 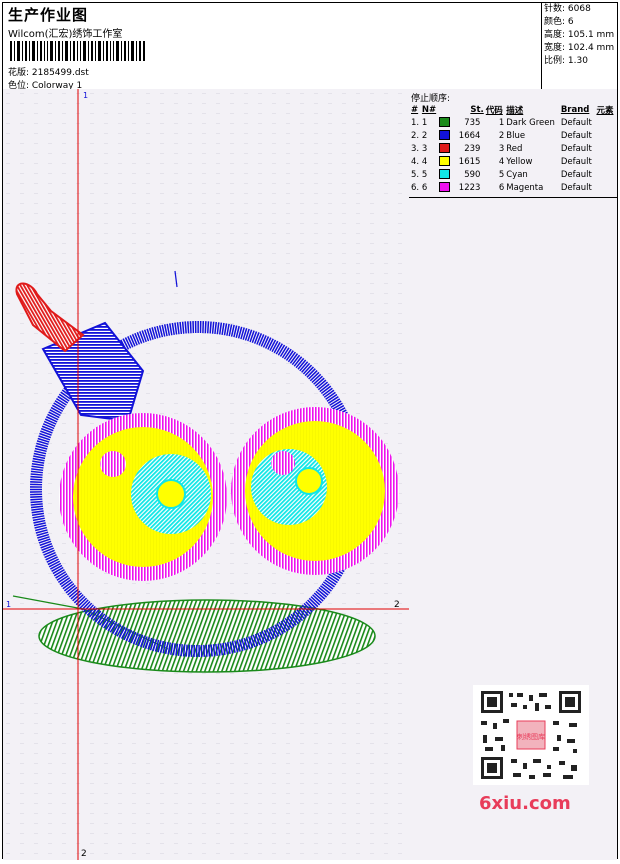 What do you see at coordinates (477, 109) in the screenshot?
I see `col-stitches: St.` at bounding box center [477, 109].